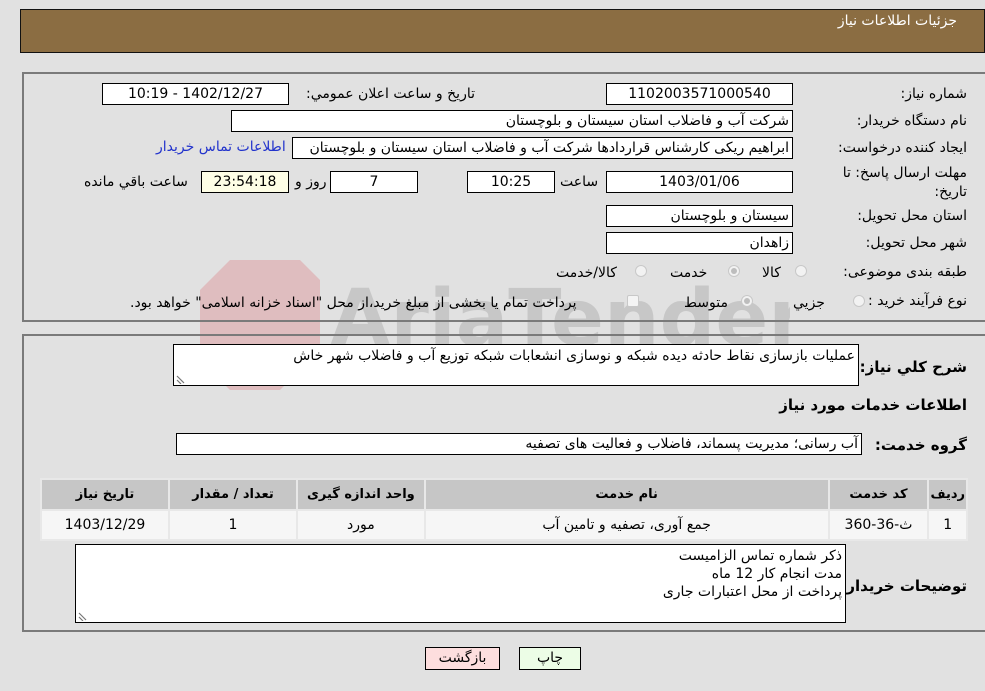 This screenshot has width=985, height=691. I want to click on deadline-time-field: 10:25, so click(511, 182).